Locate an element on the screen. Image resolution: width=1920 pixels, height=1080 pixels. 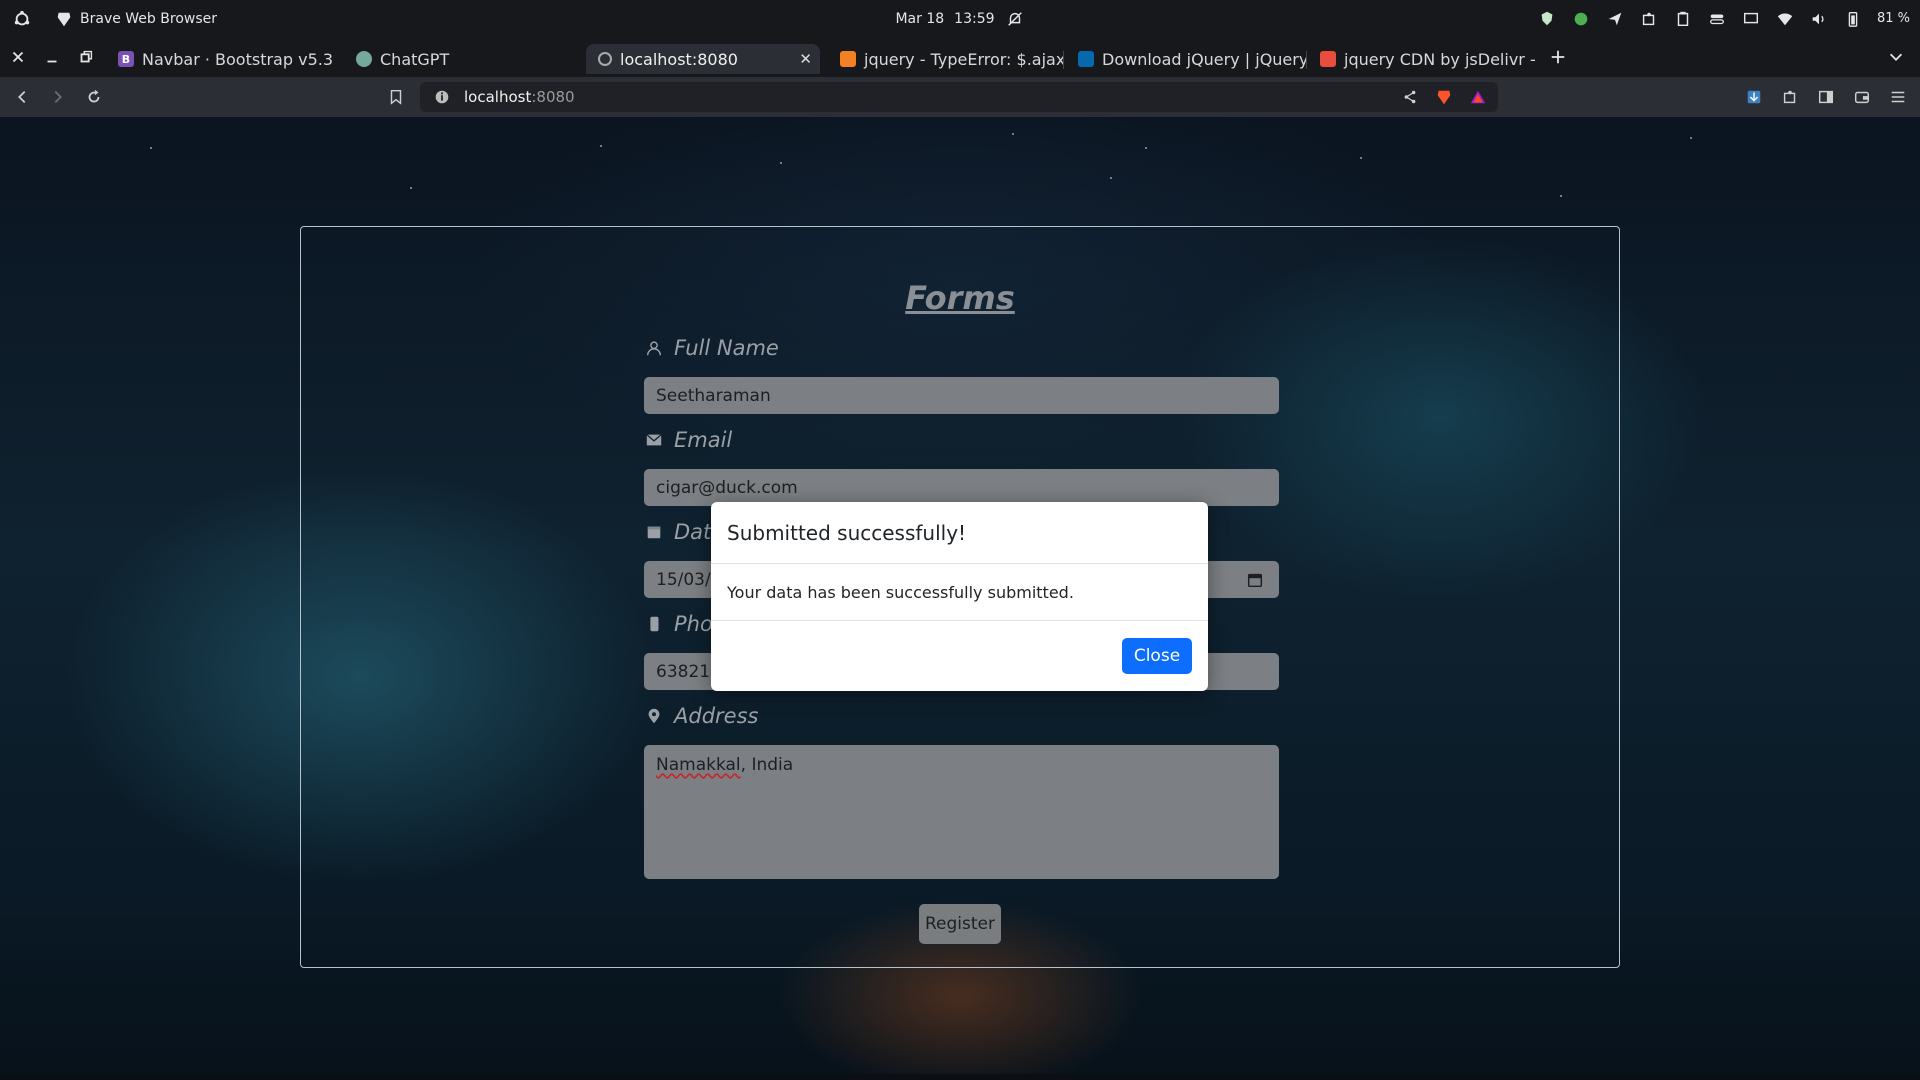
site-info-icon is located at coordinates (442, 97).